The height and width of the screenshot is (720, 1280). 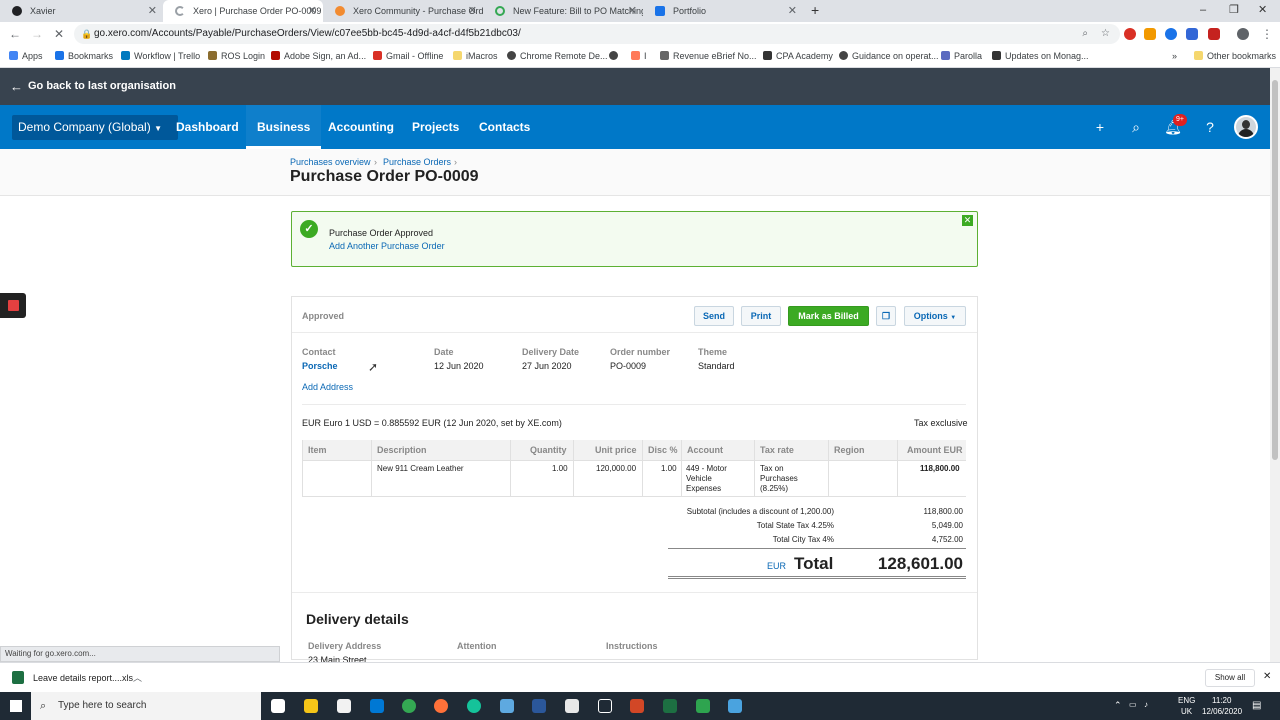 I want to click on firefox-icon, so click(x=441, y=706).